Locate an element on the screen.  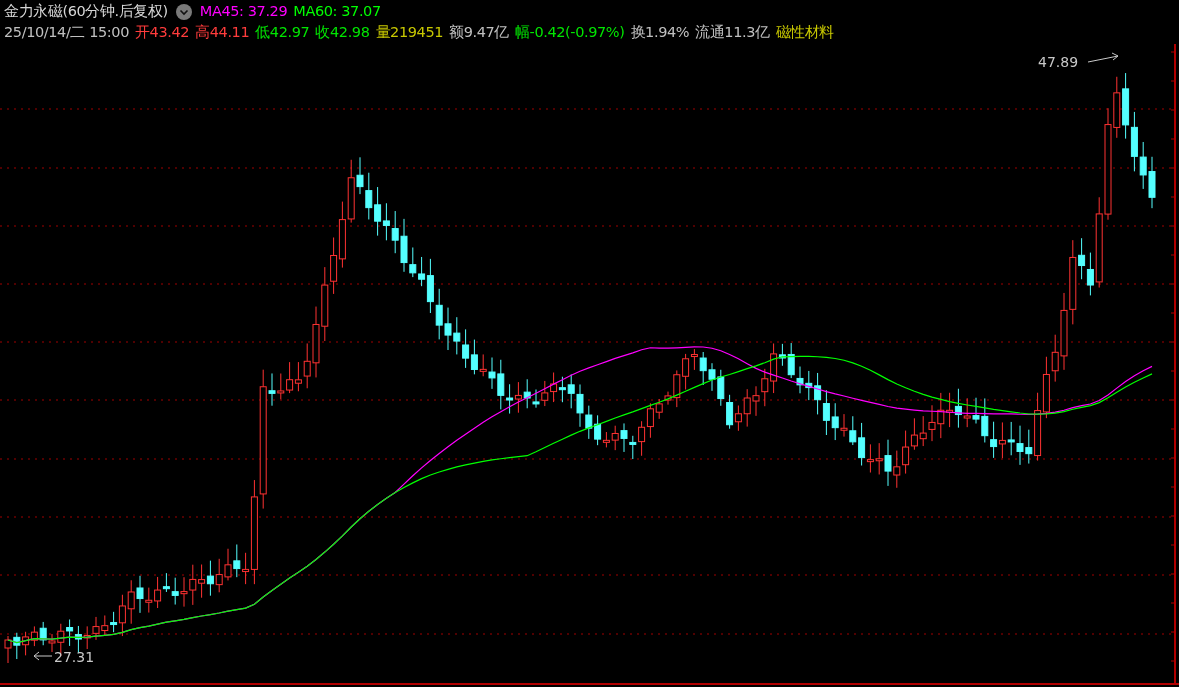
quote-field: 收42.98 is located at coordinates (342, 32).